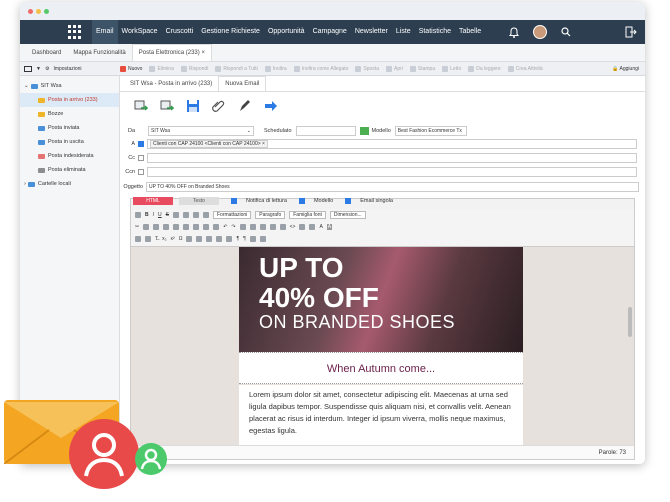 The height and width of the screenshot is (502, 670). Describe the element at coordinates (141, 172) in the screenshot. I see `bcc-checkbox` at that location.